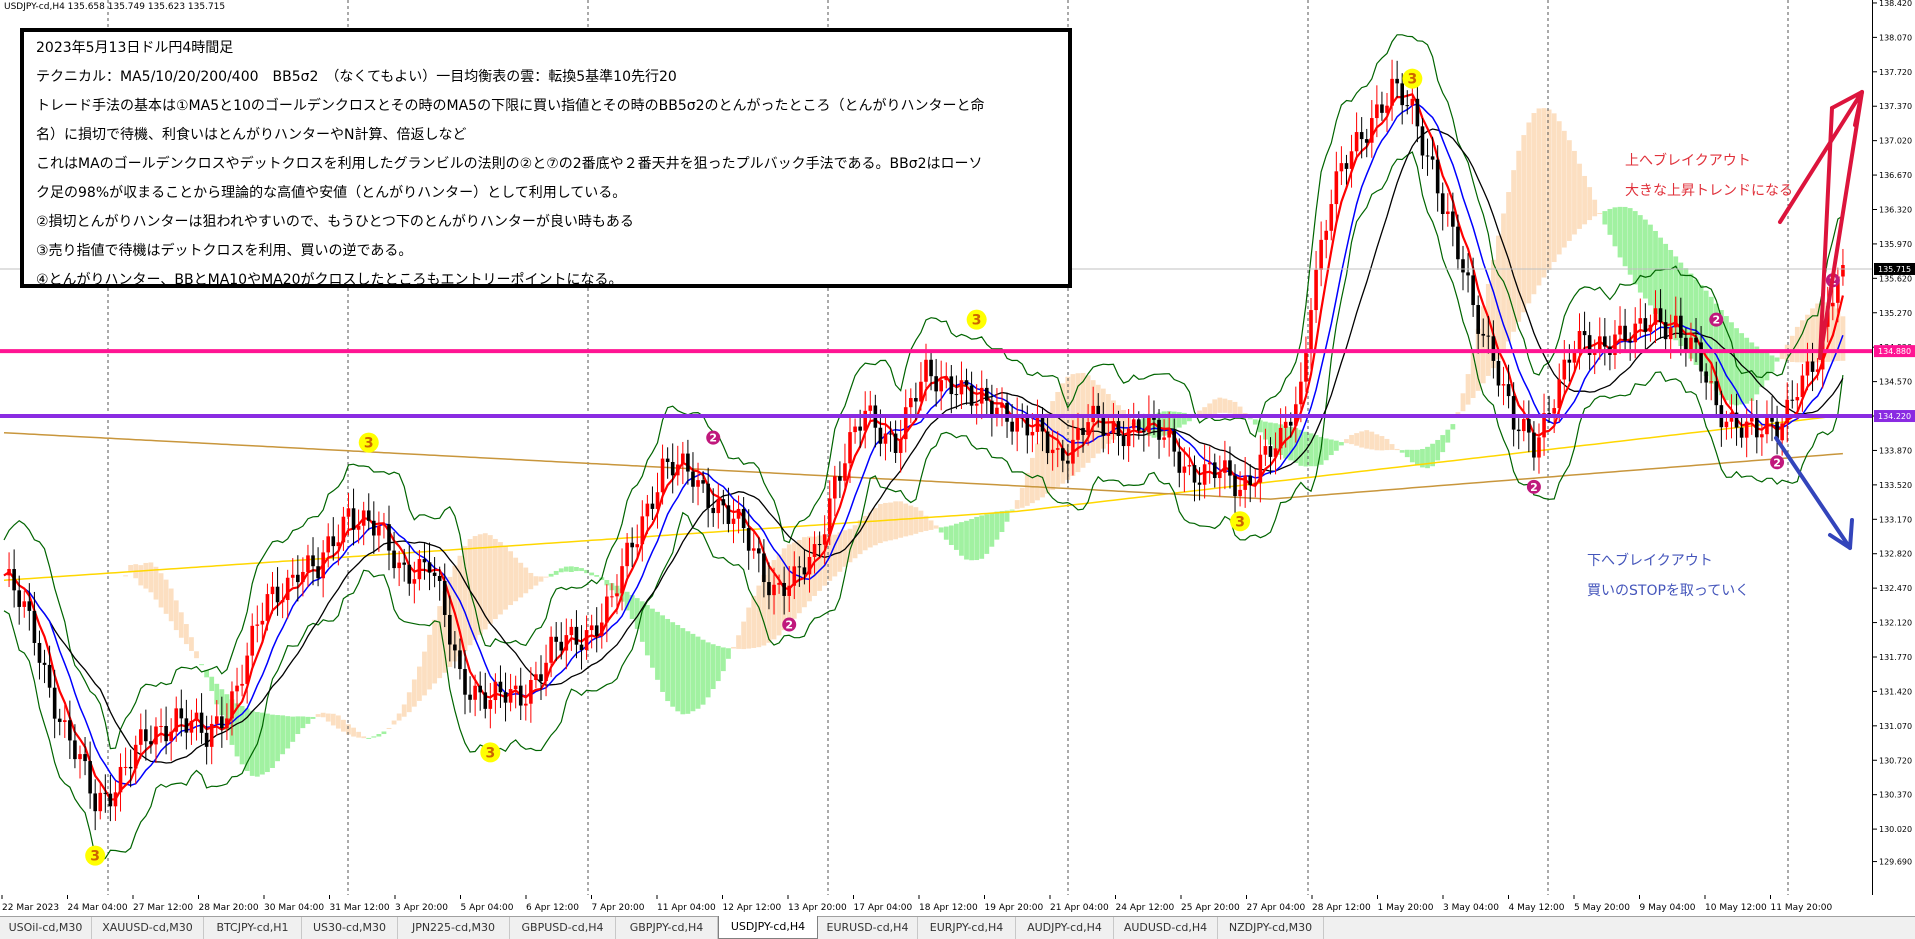 The image size is (1915, 939). What do you see at coordinates (148, 928) in the screenshot?
I see `tab-xauusd: XAUUSD-cd,M30` at bounding box center [148, 928].